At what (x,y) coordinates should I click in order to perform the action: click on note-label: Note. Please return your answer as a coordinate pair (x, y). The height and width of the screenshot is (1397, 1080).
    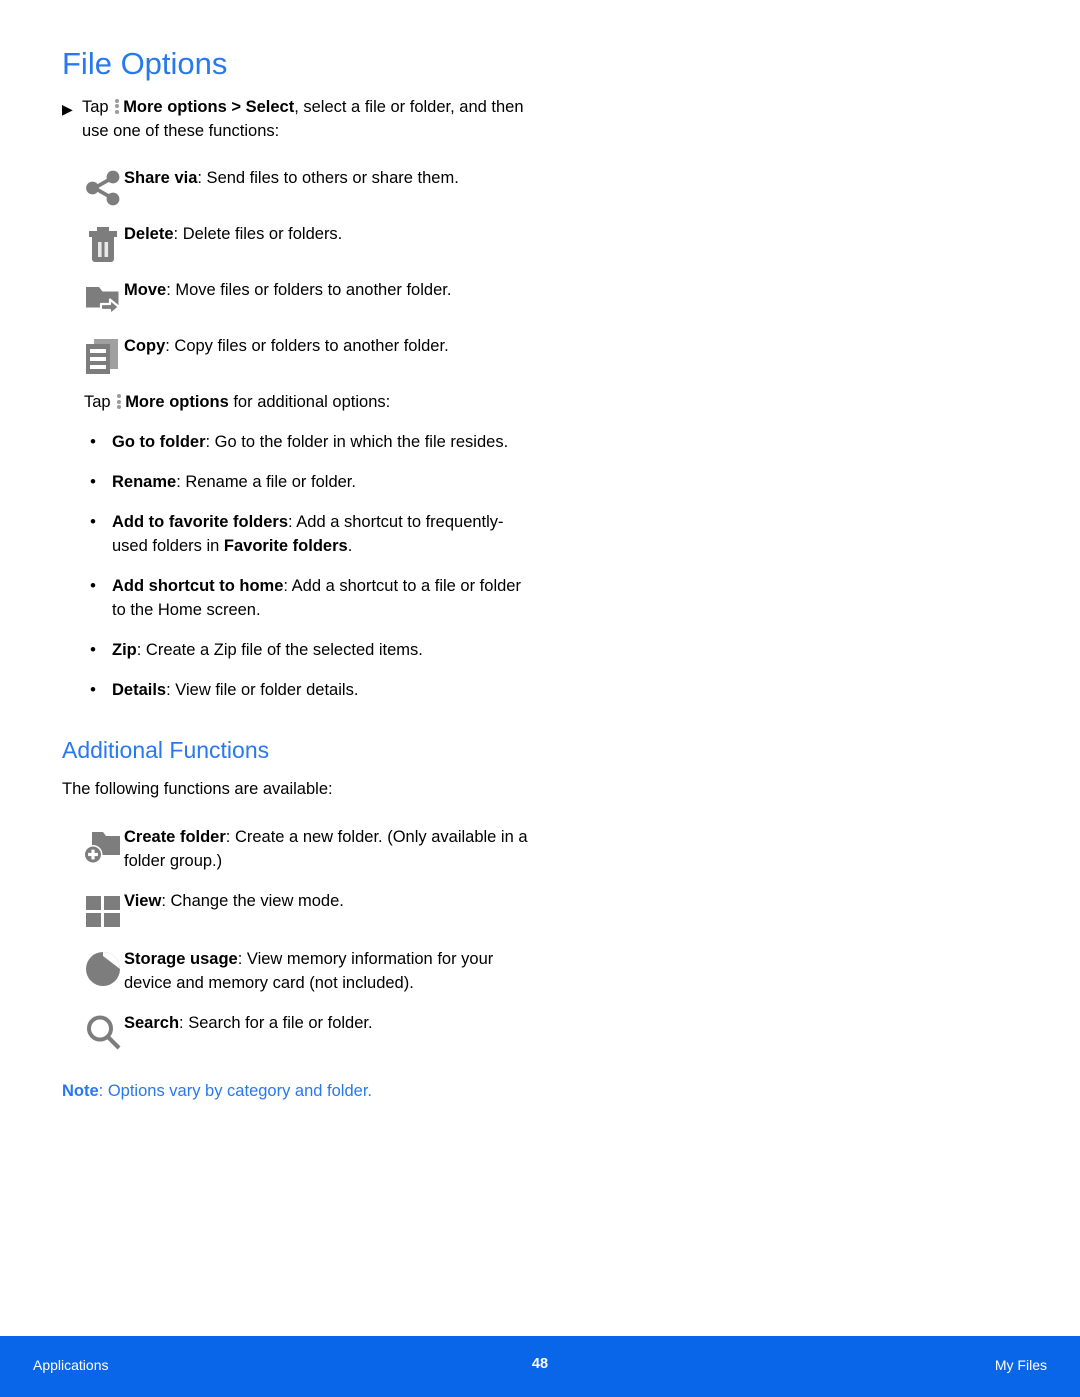
    Looking at the image, I should click on (80, 1090).